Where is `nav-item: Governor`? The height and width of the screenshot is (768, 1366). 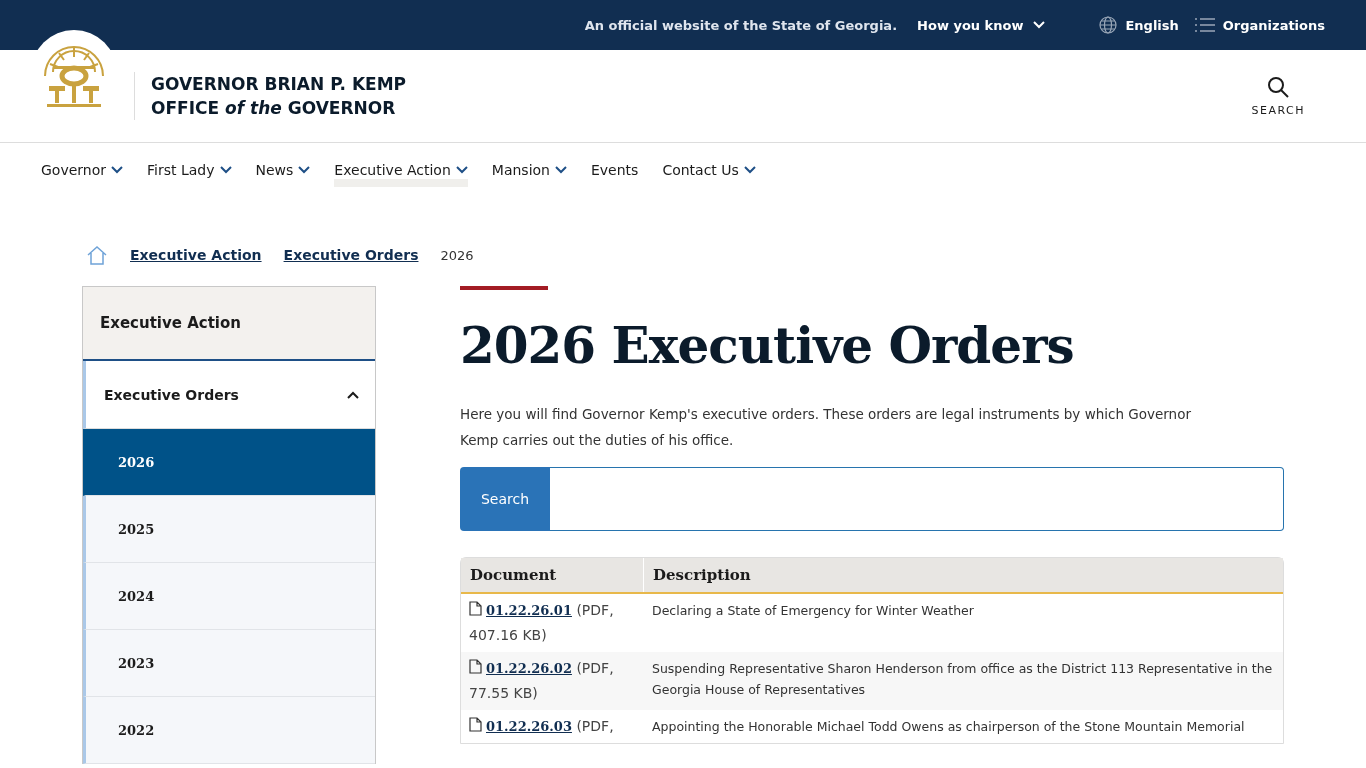
nav-item: Governor is located at coordinates (82, 177).